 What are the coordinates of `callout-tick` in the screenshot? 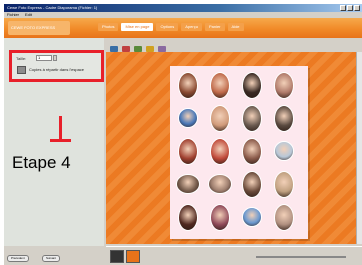 It's located at (60, 140).